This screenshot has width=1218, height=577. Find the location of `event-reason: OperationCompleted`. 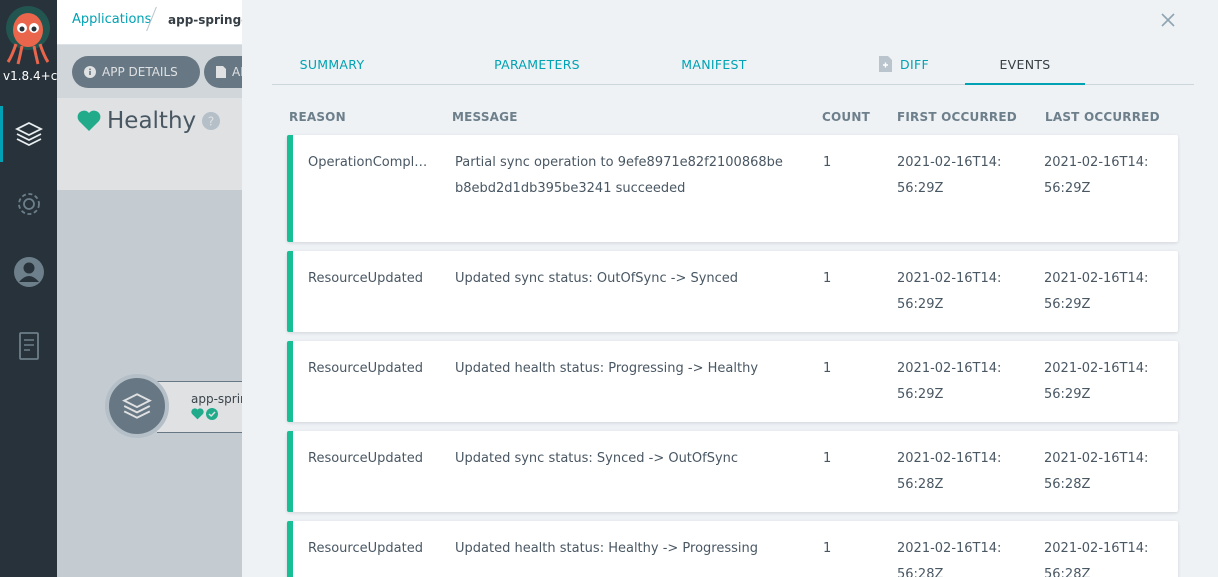

event-reason: OperationCompleted is located at coordinates (368, 162).